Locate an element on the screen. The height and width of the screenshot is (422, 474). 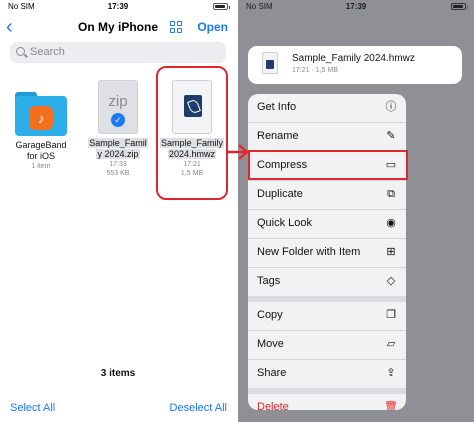
folder-plus-icon: ⊞ is located at coordinates (391, 252).